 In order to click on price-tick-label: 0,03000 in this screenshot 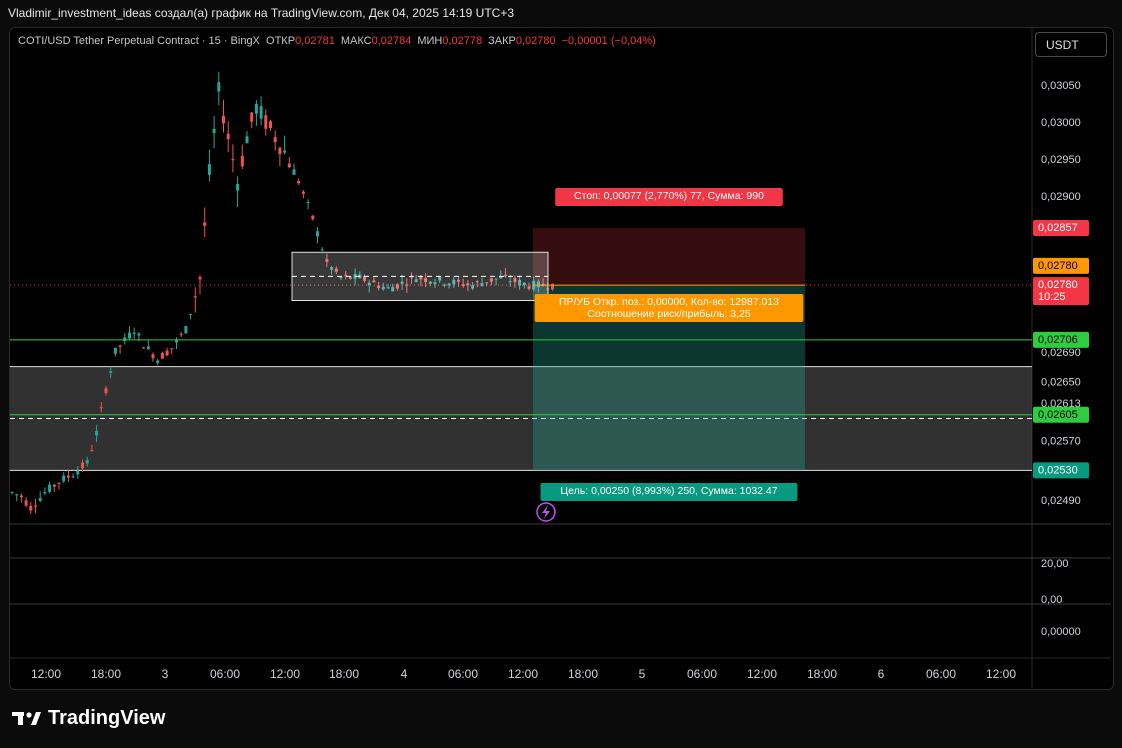, I will do `click(1061, 123)`.